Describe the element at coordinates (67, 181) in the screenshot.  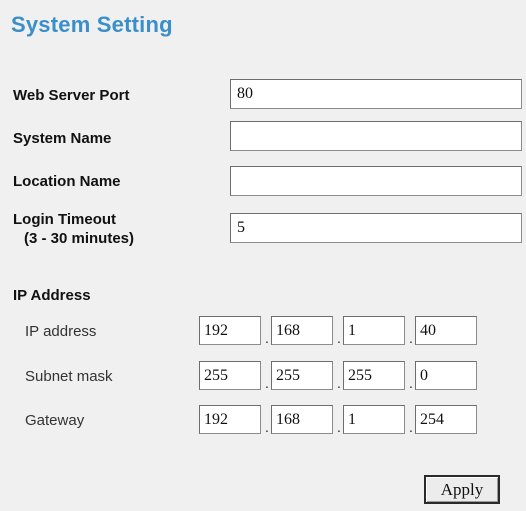
I see `location-name-label: Location Name` at that location.